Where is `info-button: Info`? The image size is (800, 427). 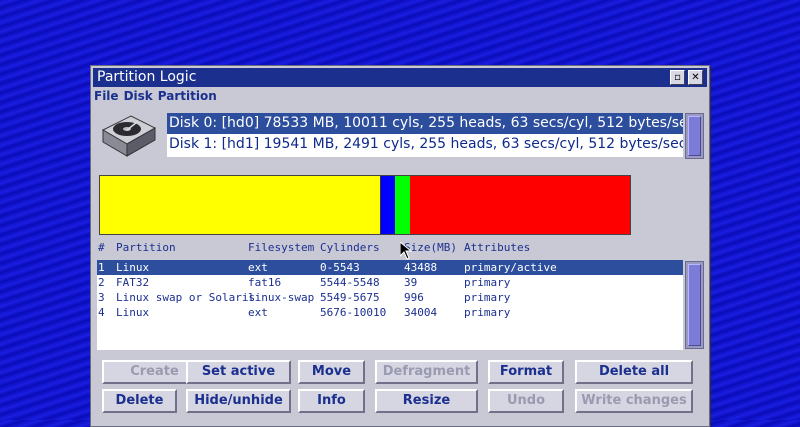
info-button: Info is located at coordinates (331, 401).